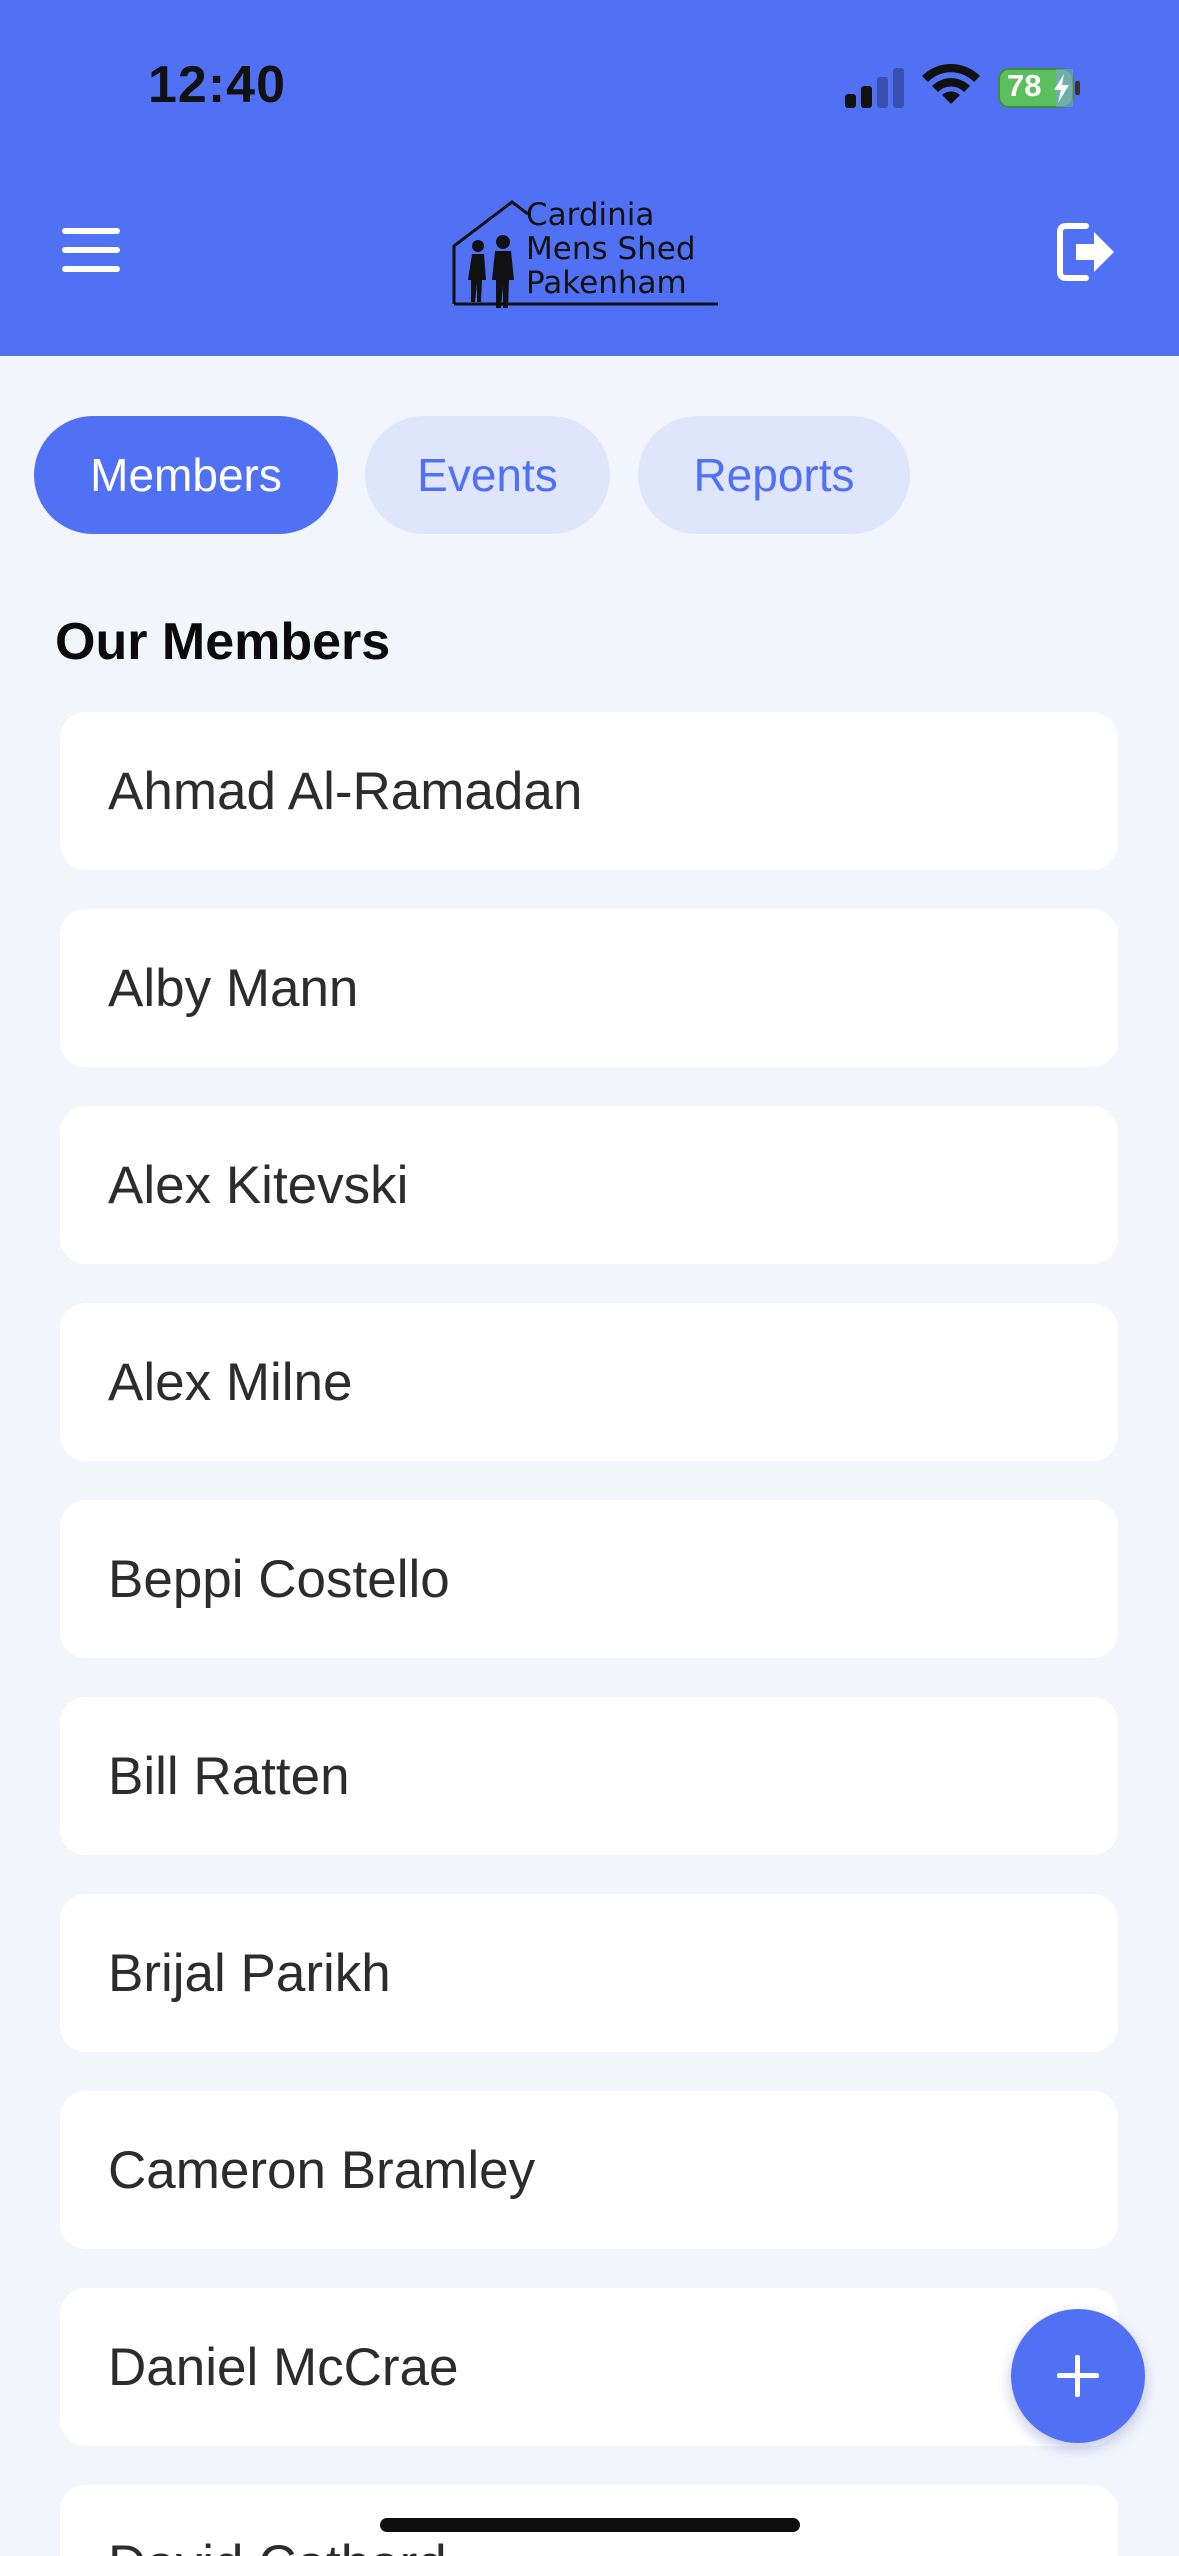  Describe the element at coordinates (93, 252) in the screenshot. I see `hamburger-menu-icon` at that location.